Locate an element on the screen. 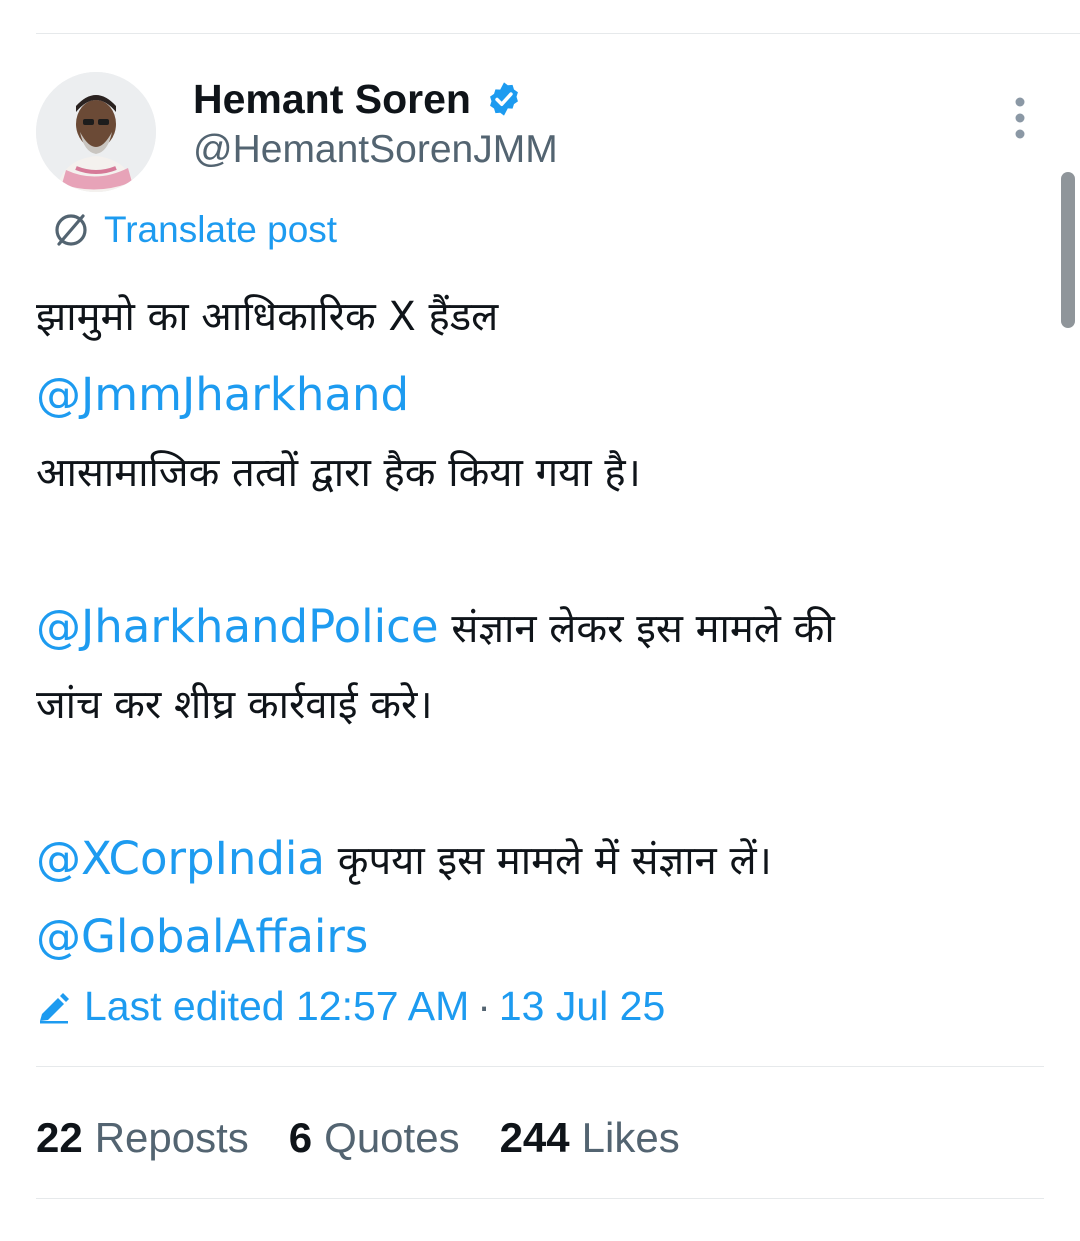 The width and height of the screenshot is (1080, 1241). post-line: आसामाजिक तत्वों द्वारा हैक किया गया है। is located at coordinates (541, 483).